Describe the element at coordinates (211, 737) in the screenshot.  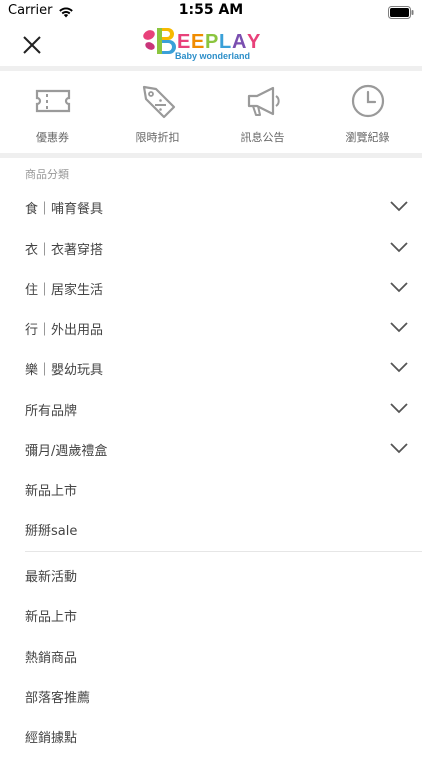
I see `link-retail-locations: 經銷據點` at that location.